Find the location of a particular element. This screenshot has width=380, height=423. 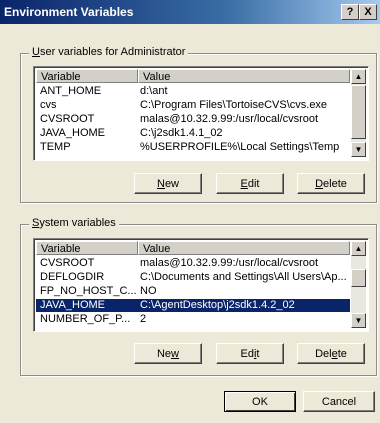

table-row: NUMBER_OF_P... 2 is located at coordinates (193, 319).